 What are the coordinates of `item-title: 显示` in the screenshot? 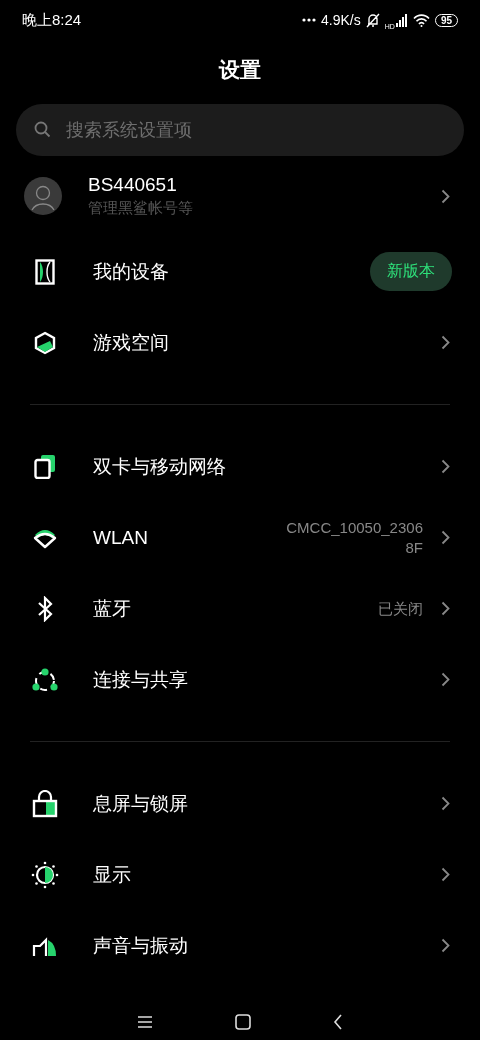 It's located at (112, 874).